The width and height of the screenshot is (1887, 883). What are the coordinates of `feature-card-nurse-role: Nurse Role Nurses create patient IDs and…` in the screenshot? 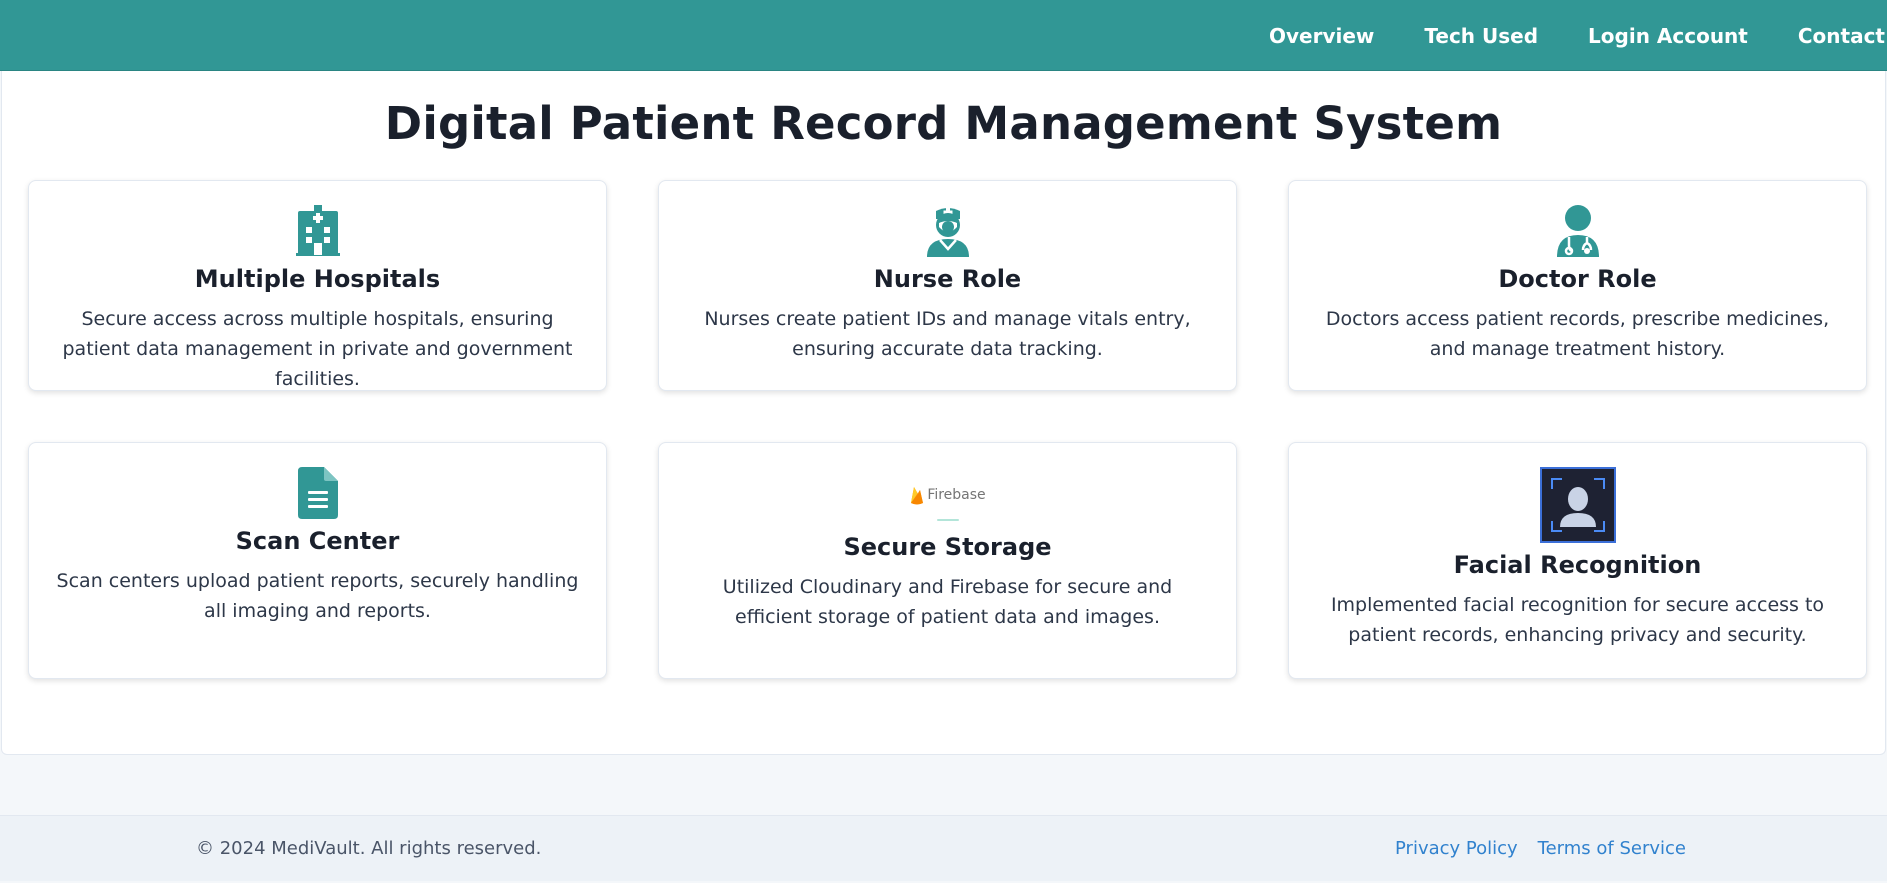 It's located at (947, 285).